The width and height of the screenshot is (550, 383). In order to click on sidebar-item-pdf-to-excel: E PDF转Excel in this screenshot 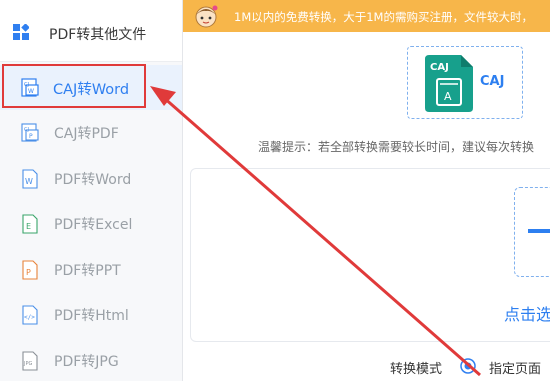, I will do `click(91, 223)`.